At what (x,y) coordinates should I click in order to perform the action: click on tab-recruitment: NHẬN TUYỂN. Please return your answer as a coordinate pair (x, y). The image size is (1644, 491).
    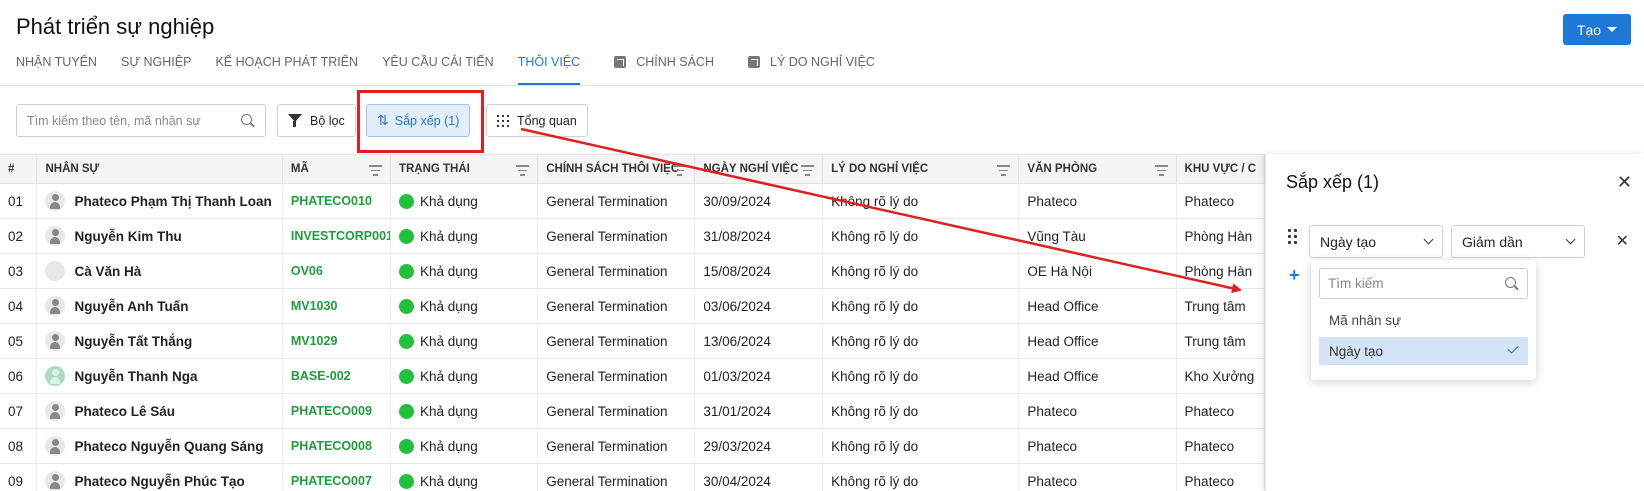
    Looking at the image, I should click on (56, 69).